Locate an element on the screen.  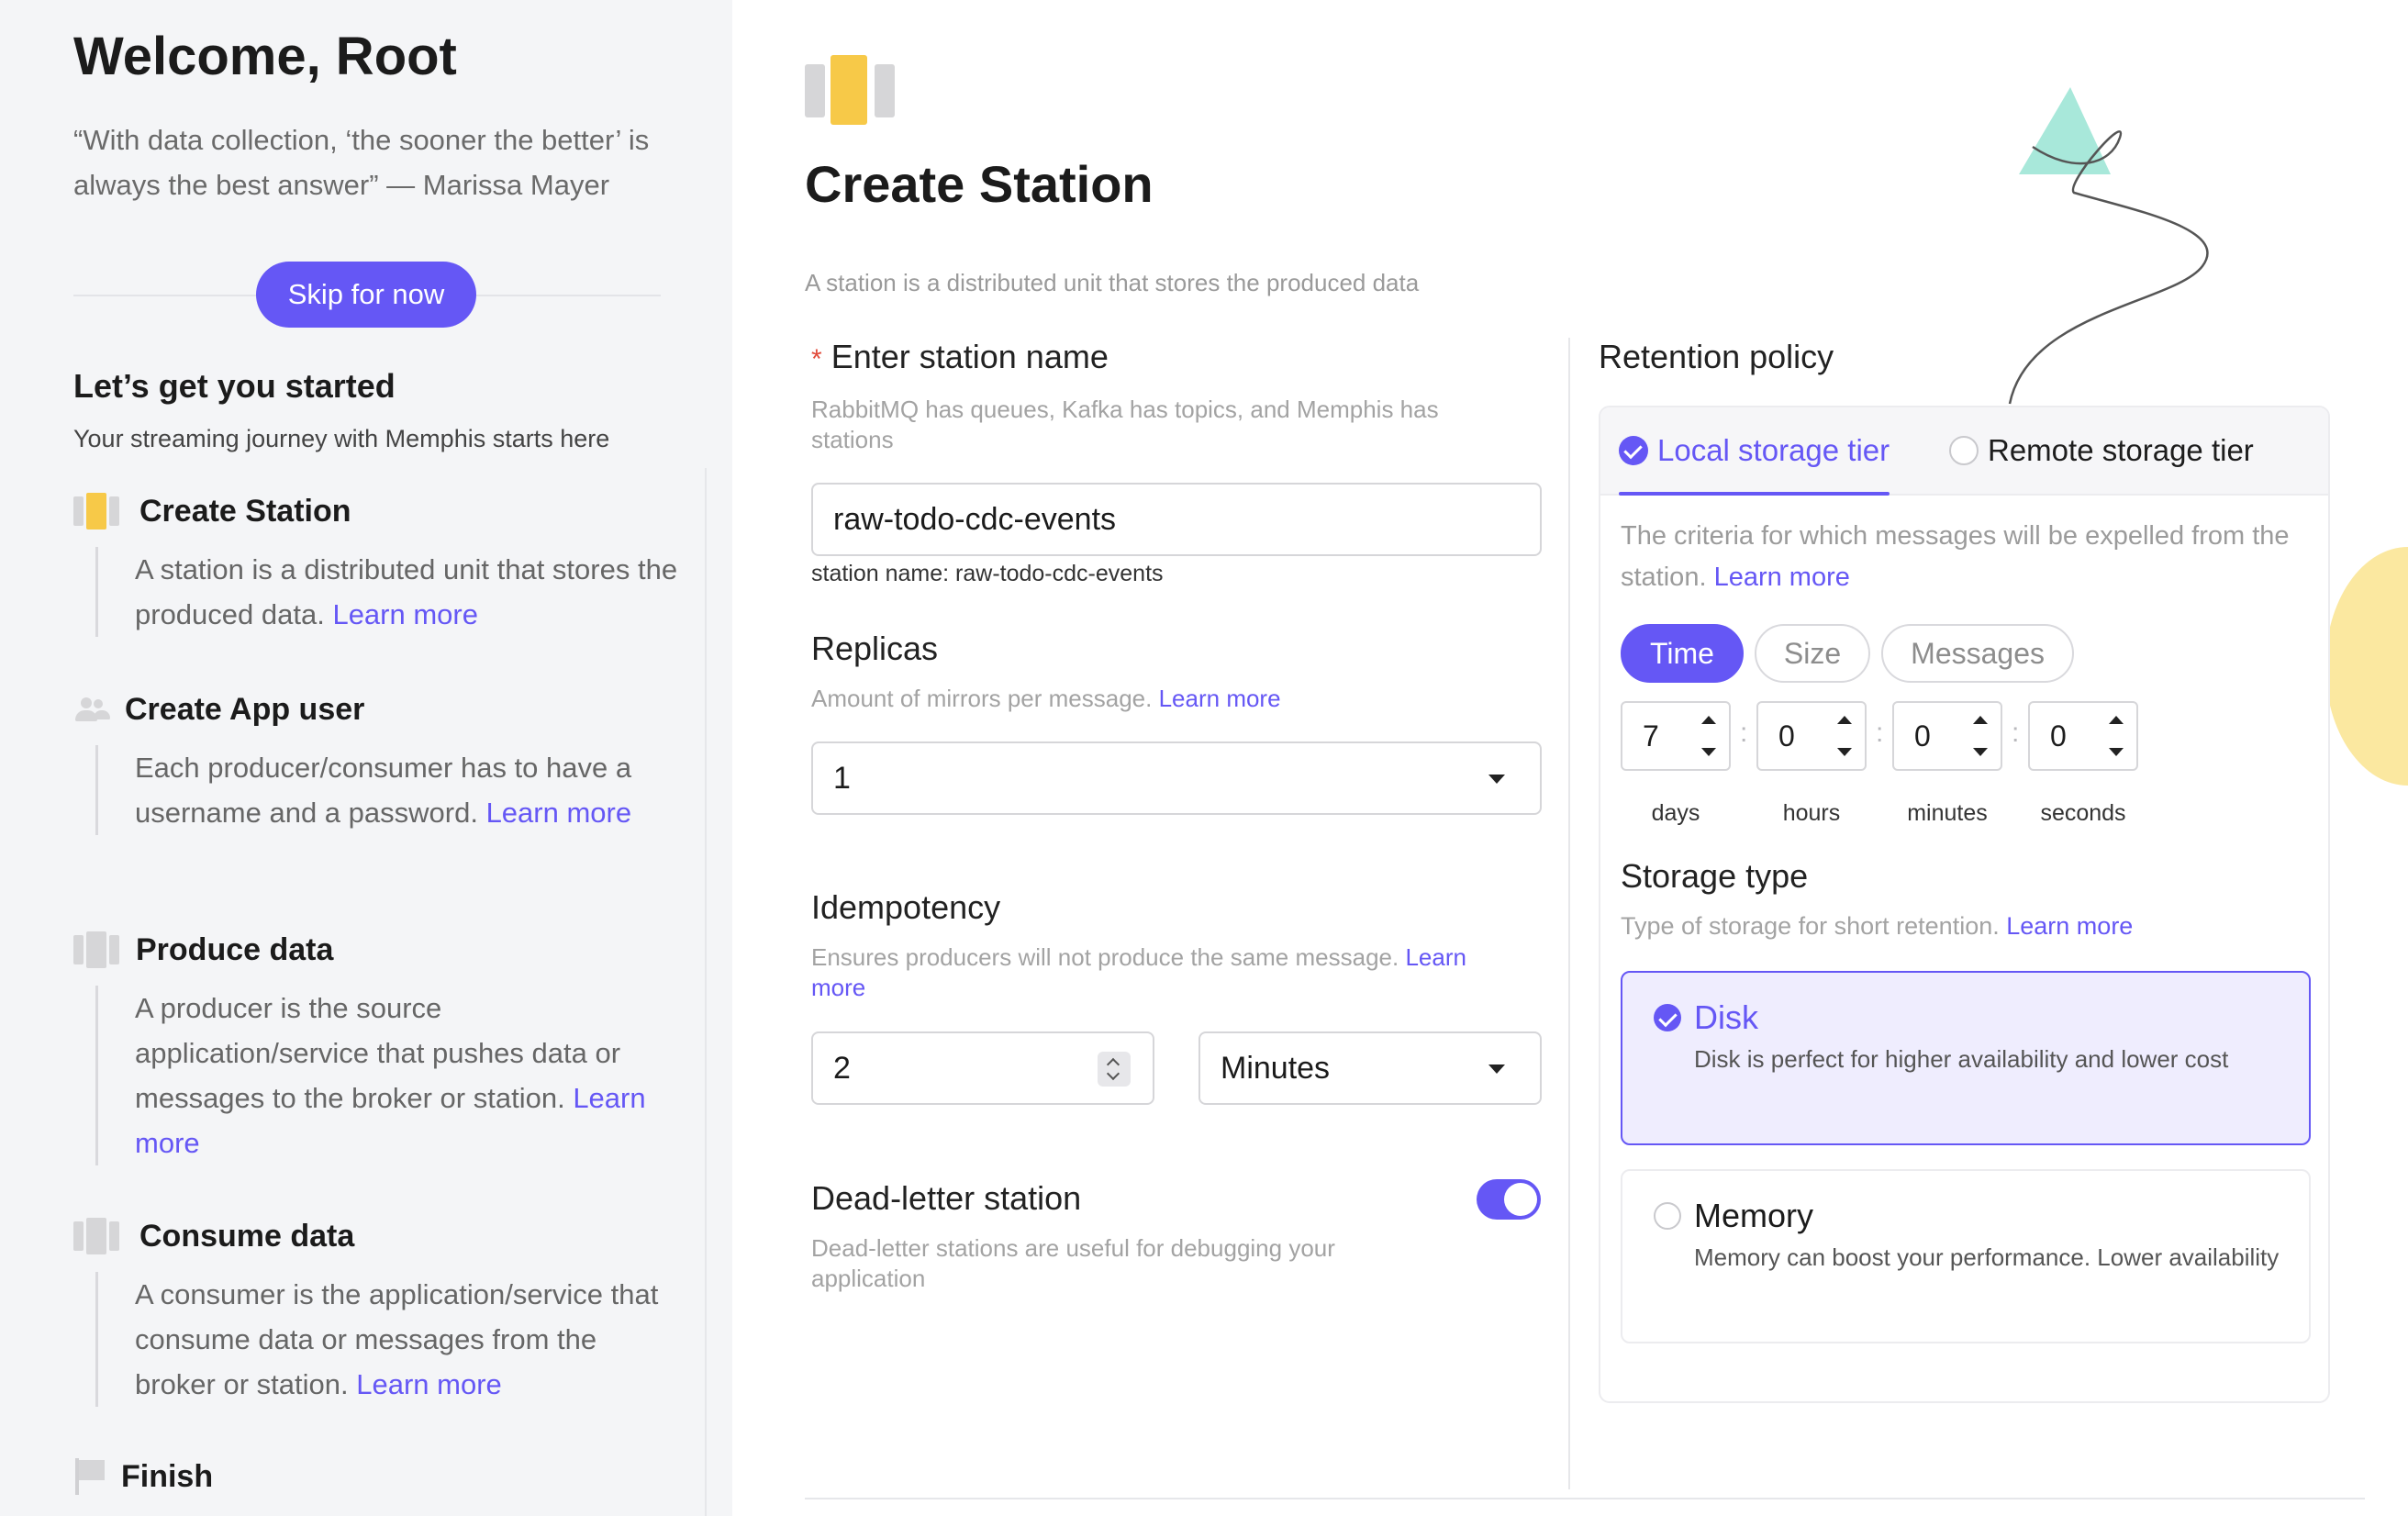
storage-type-title: Storage type is located at coordinates (1715, 876).